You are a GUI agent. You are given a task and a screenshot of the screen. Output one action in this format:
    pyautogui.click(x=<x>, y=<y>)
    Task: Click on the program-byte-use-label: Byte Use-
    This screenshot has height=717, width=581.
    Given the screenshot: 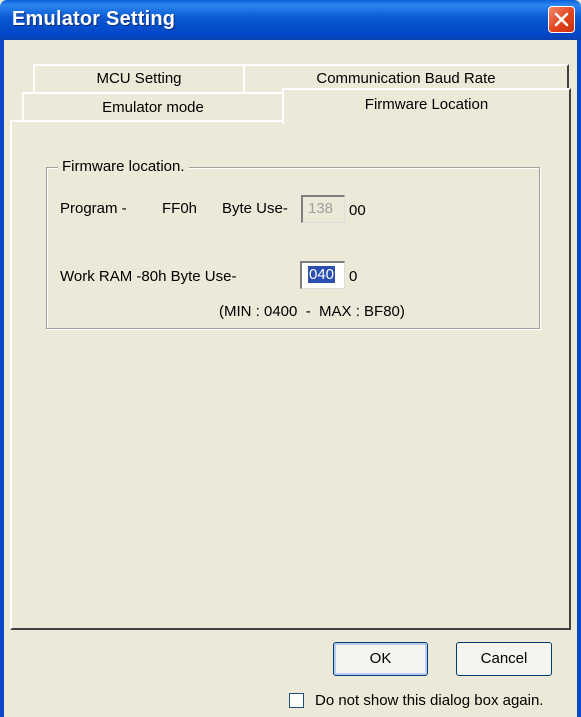 What is the action you would take?
    pyautogui.click(x=255, y=208)
    